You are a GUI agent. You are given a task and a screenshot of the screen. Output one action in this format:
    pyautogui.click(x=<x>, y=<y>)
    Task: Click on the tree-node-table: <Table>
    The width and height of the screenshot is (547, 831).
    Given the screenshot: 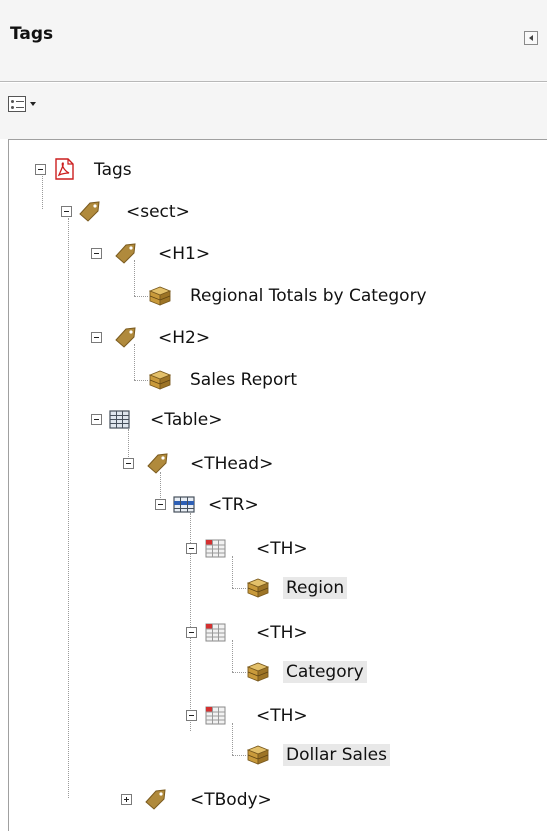 What is the action you would take?
    pyautogui.click(x=120, y=420)
    